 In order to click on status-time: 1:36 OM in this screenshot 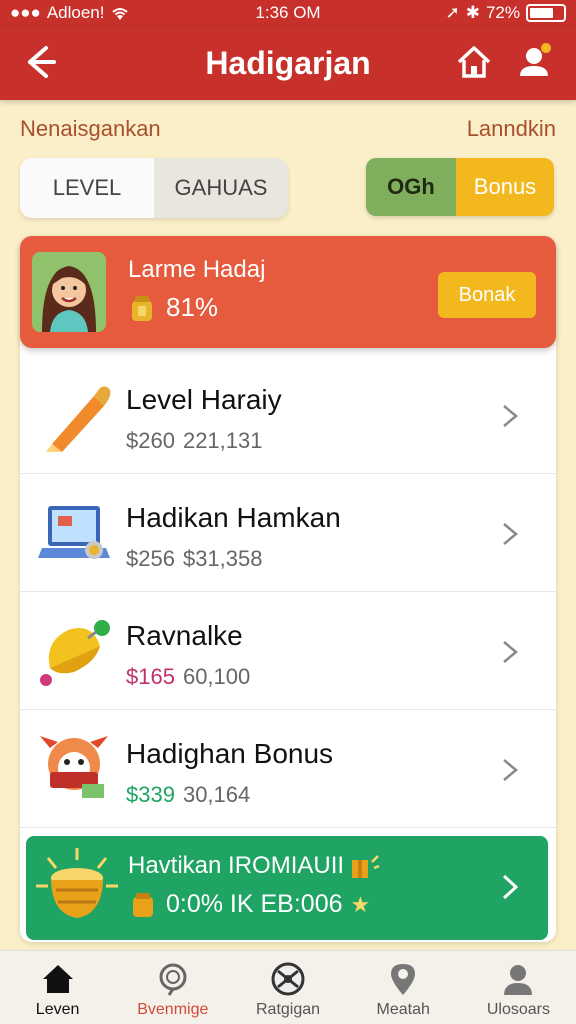, I will do `click(288, 12)`.